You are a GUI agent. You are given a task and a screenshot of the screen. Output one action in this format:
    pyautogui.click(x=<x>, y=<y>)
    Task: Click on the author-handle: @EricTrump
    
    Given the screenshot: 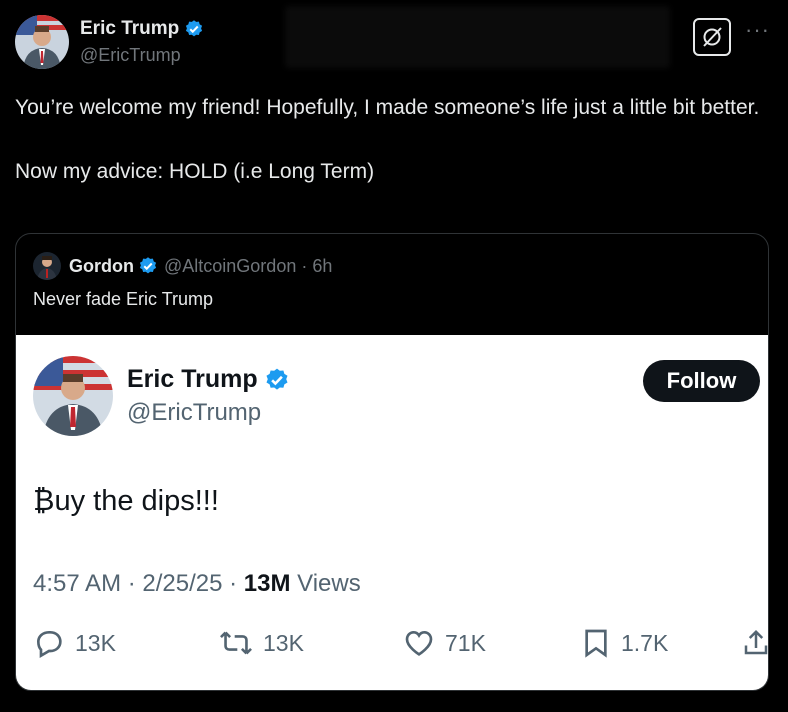 What is the action you would take?
    pyautogui.click(x=130, y=55)
    